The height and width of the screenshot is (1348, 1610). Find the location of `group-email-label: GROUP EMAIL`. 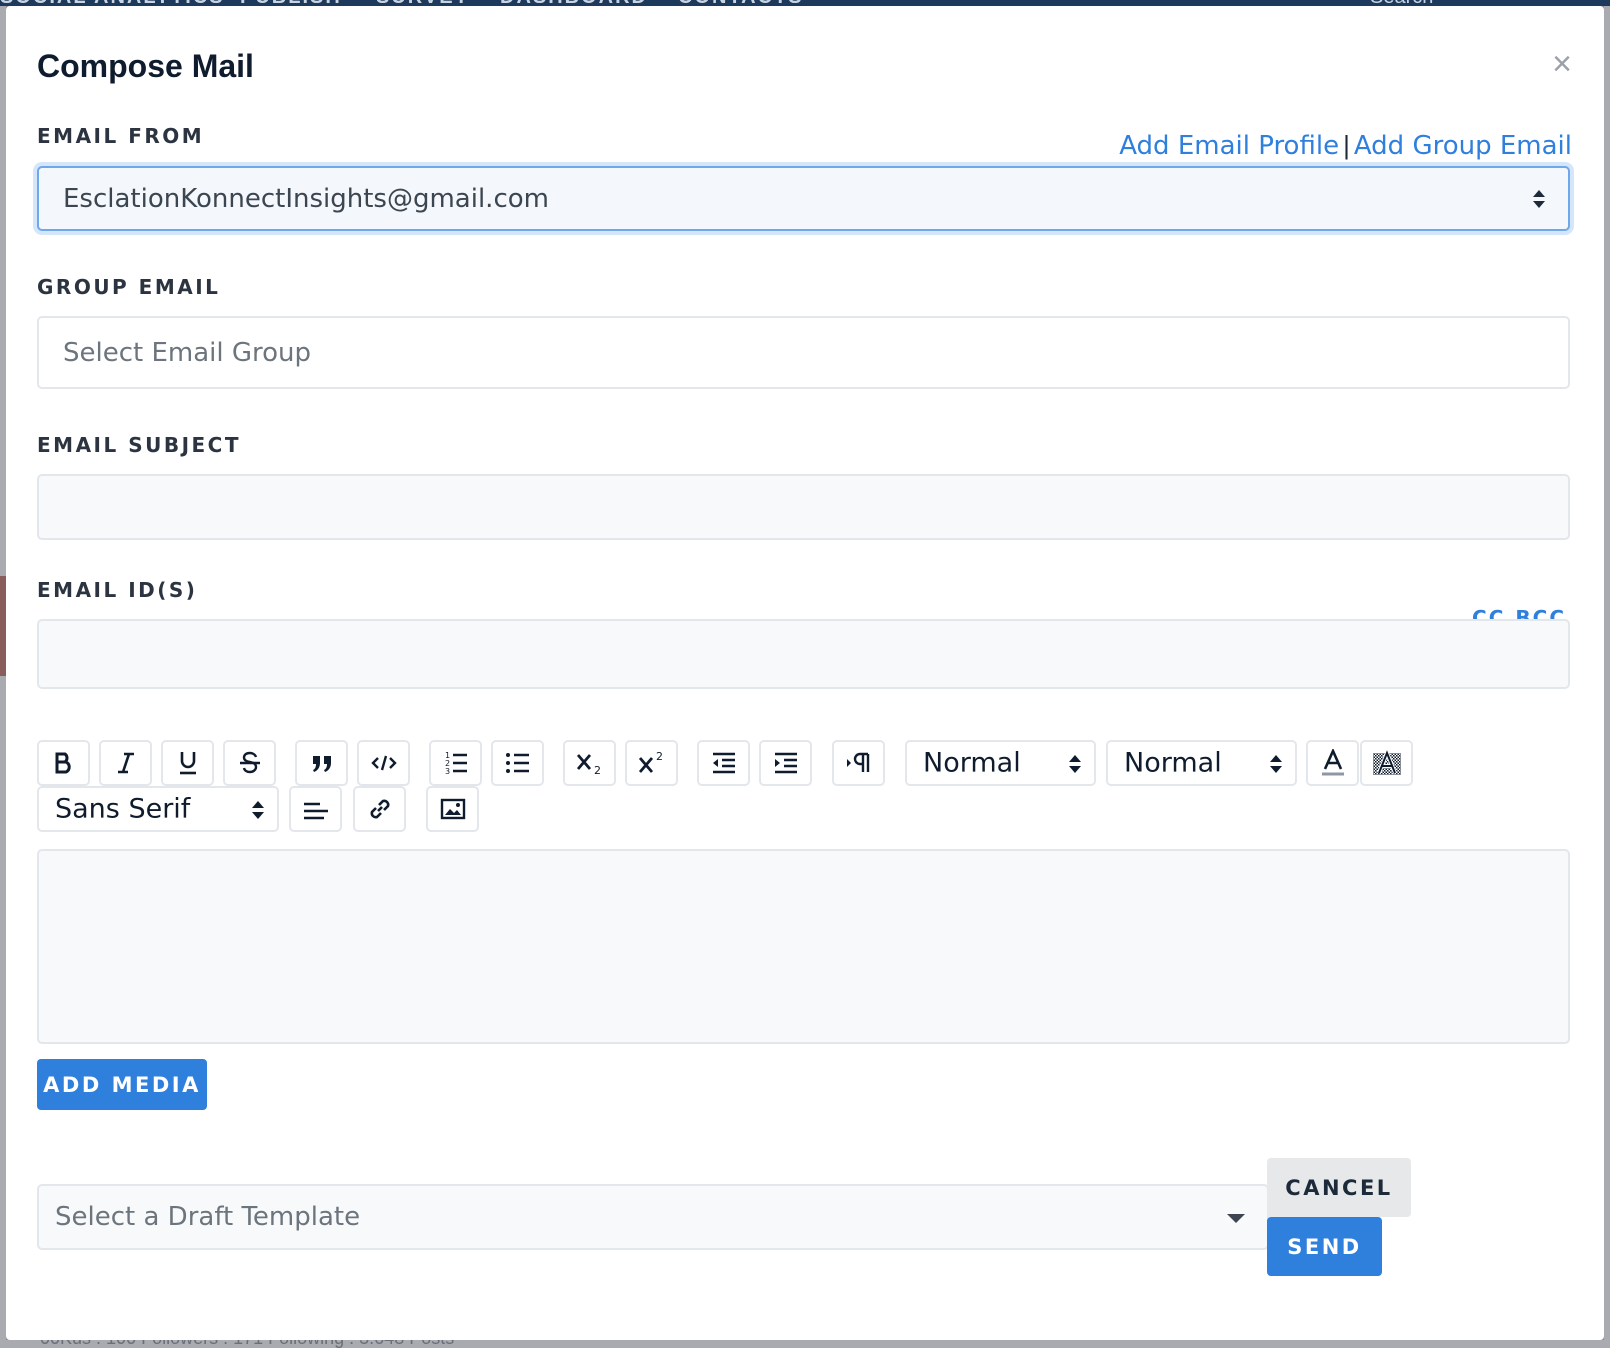

group-email-label: GROUP EMAIL is located at coordinates (129, 287).